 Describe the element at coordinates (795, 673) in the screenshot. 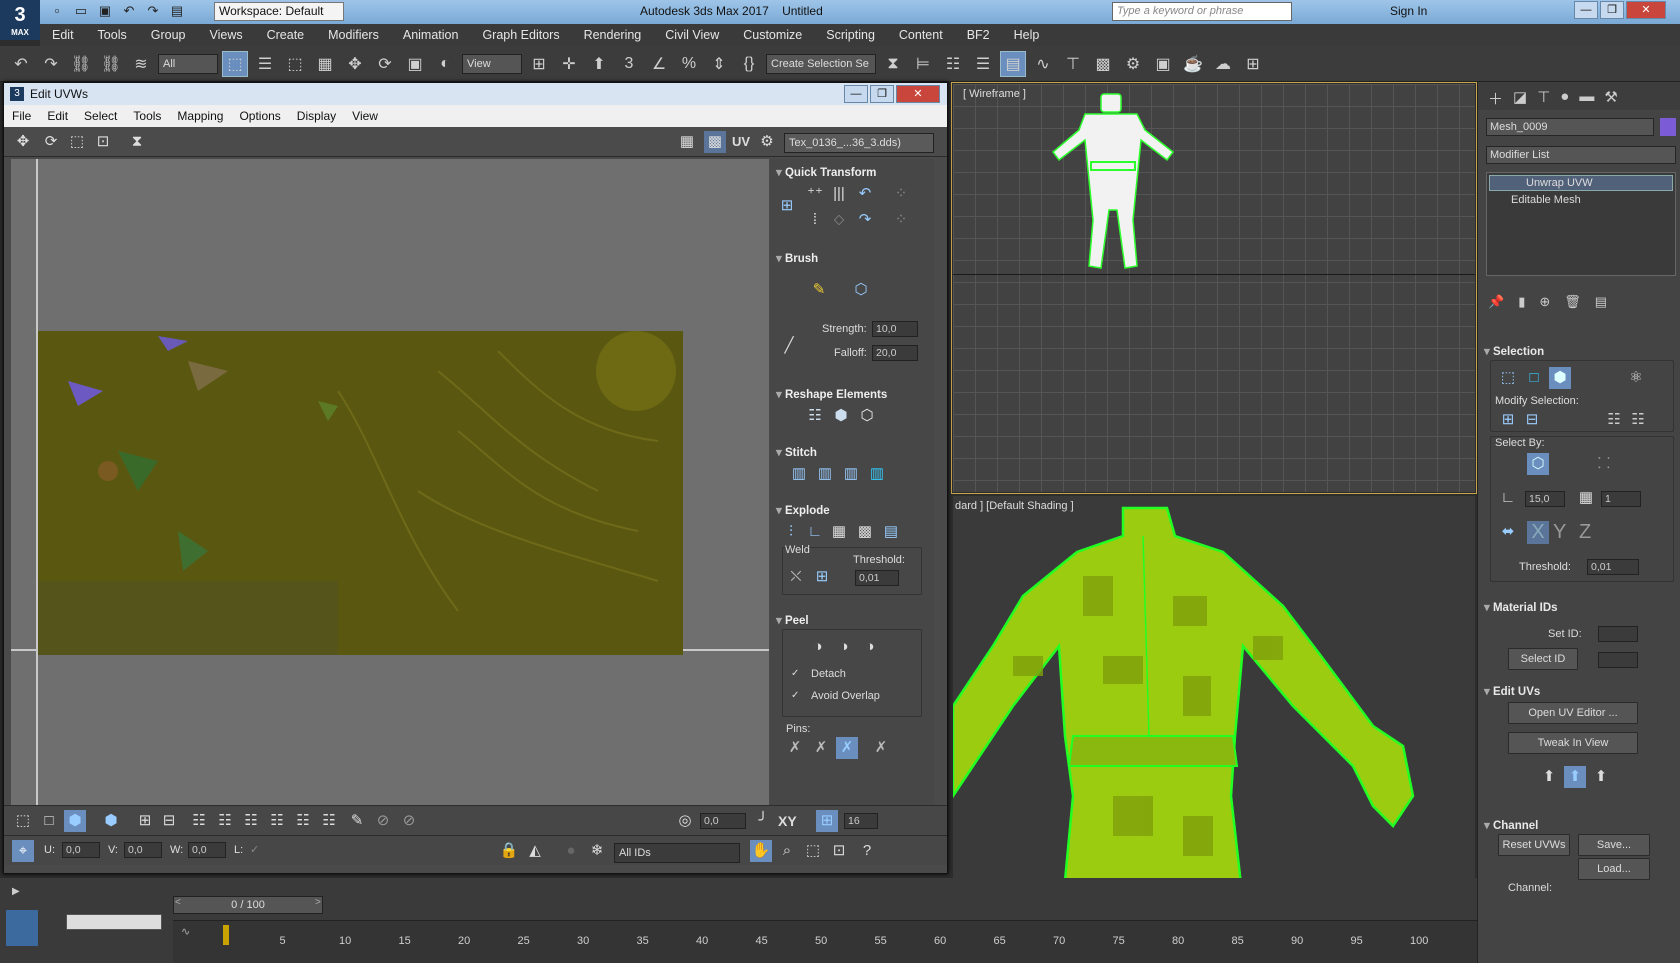

I see `detach-checkbox: ✓` at that location.